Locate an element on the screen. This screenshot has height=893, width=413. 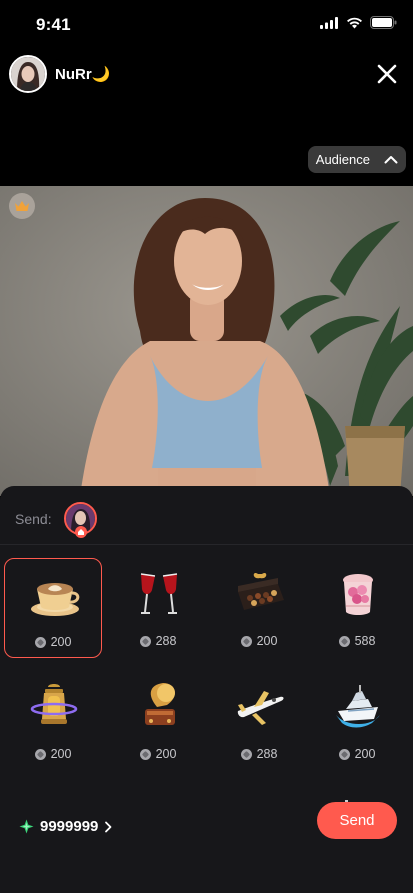
host-avatar-image is located at coordinates (28, 74).